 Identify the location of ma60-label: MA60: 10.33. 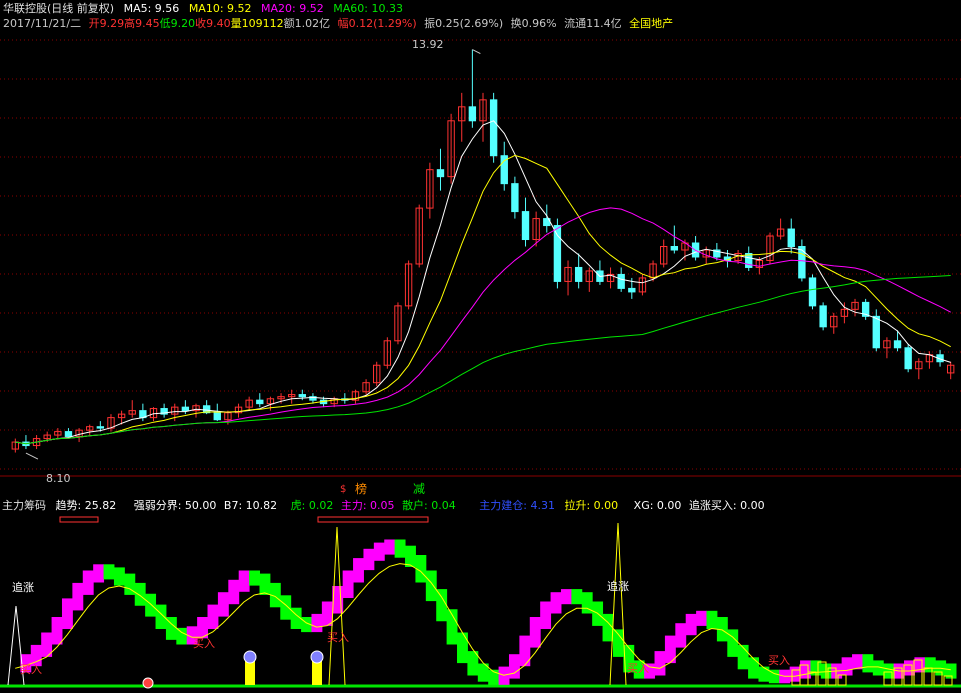
(368, 8).